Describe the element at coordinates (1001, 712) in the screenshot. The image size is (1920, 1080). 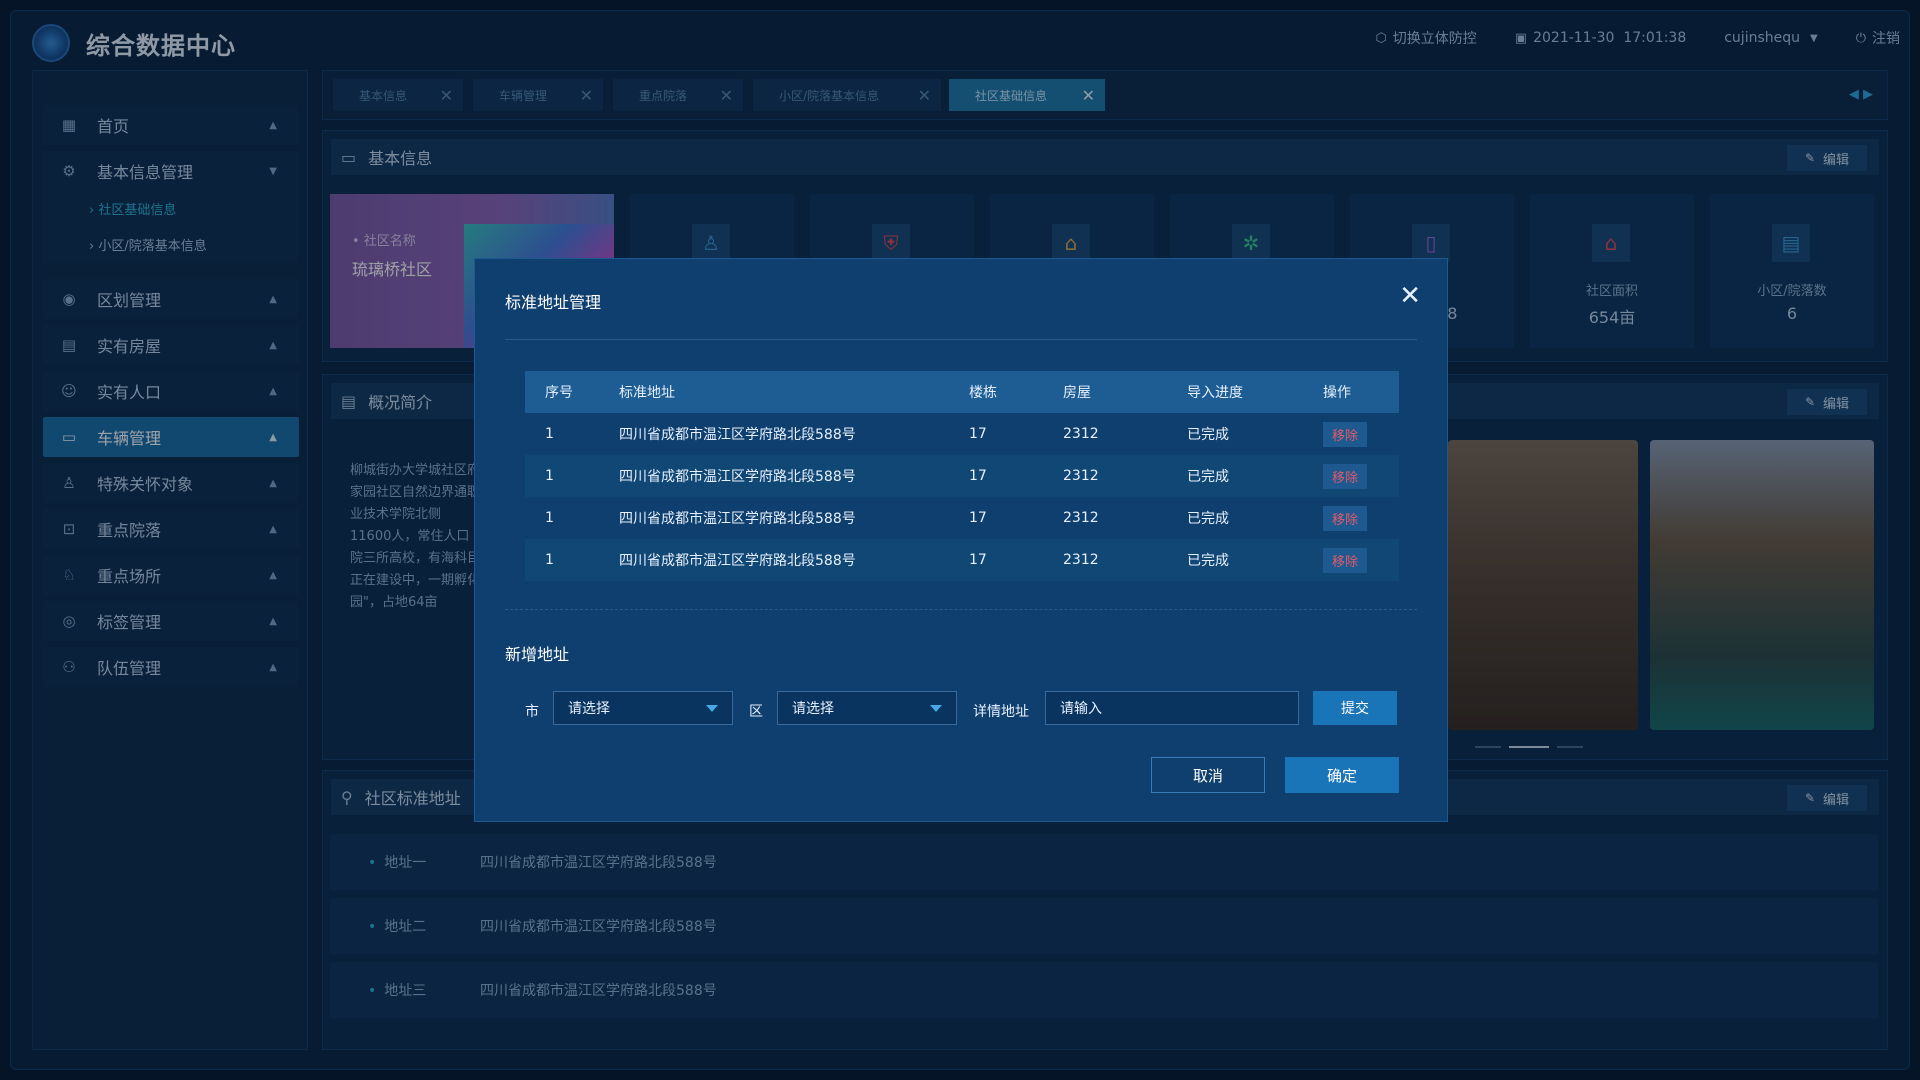
I see `detail-label: 详情地址` at that location.